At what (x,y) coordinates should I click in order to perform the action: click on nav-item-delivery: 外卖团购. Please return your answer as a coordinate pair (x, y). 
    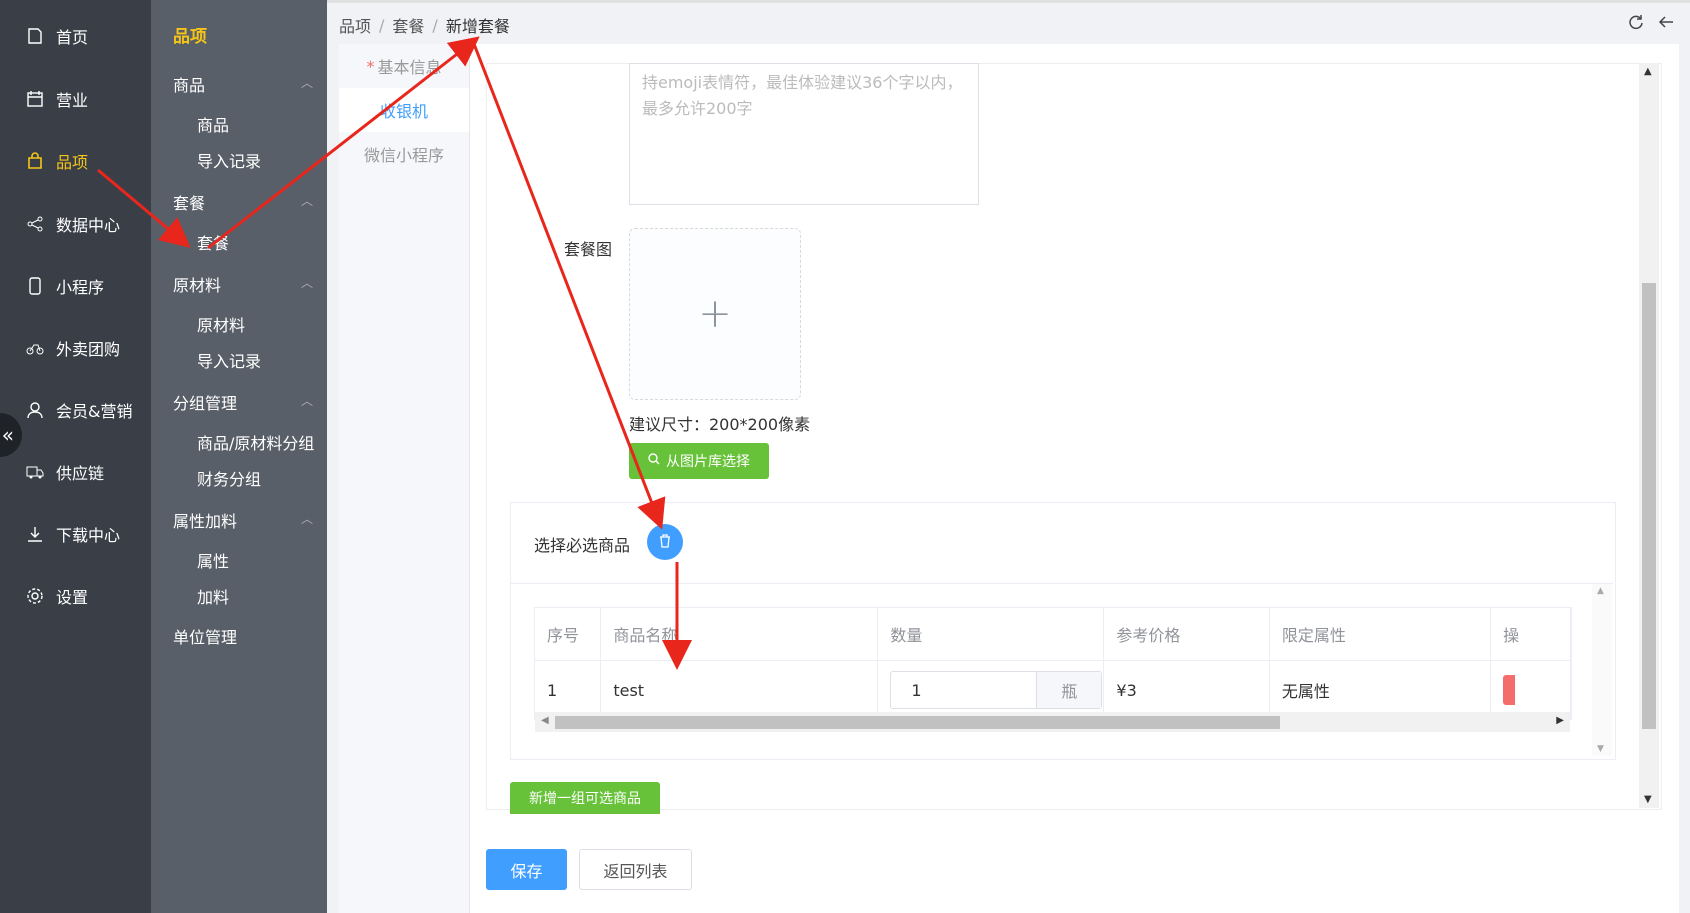
    Looking at the image, I should click on (75, 348).